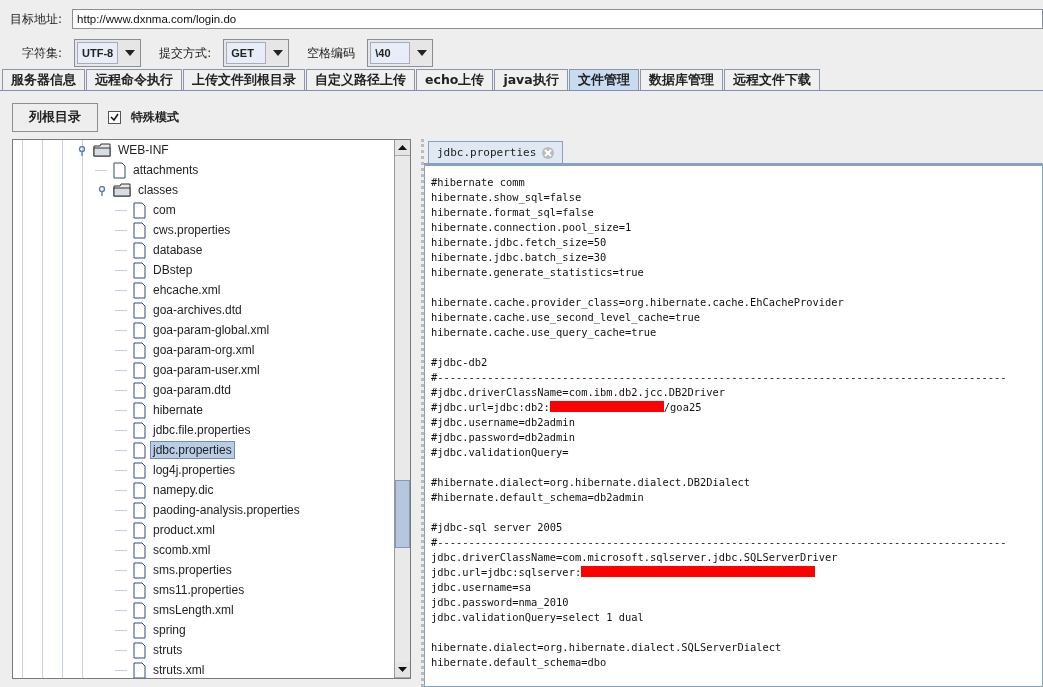 Image resolution: width=1043 pixels, height=687 pixels. What do you see at coordinates (591, 481) in the screenshot?
I see `code-text: #hibernate.dialect=org.hibernate.dialect.DB2Dialect` at bounding box center [591, 481].